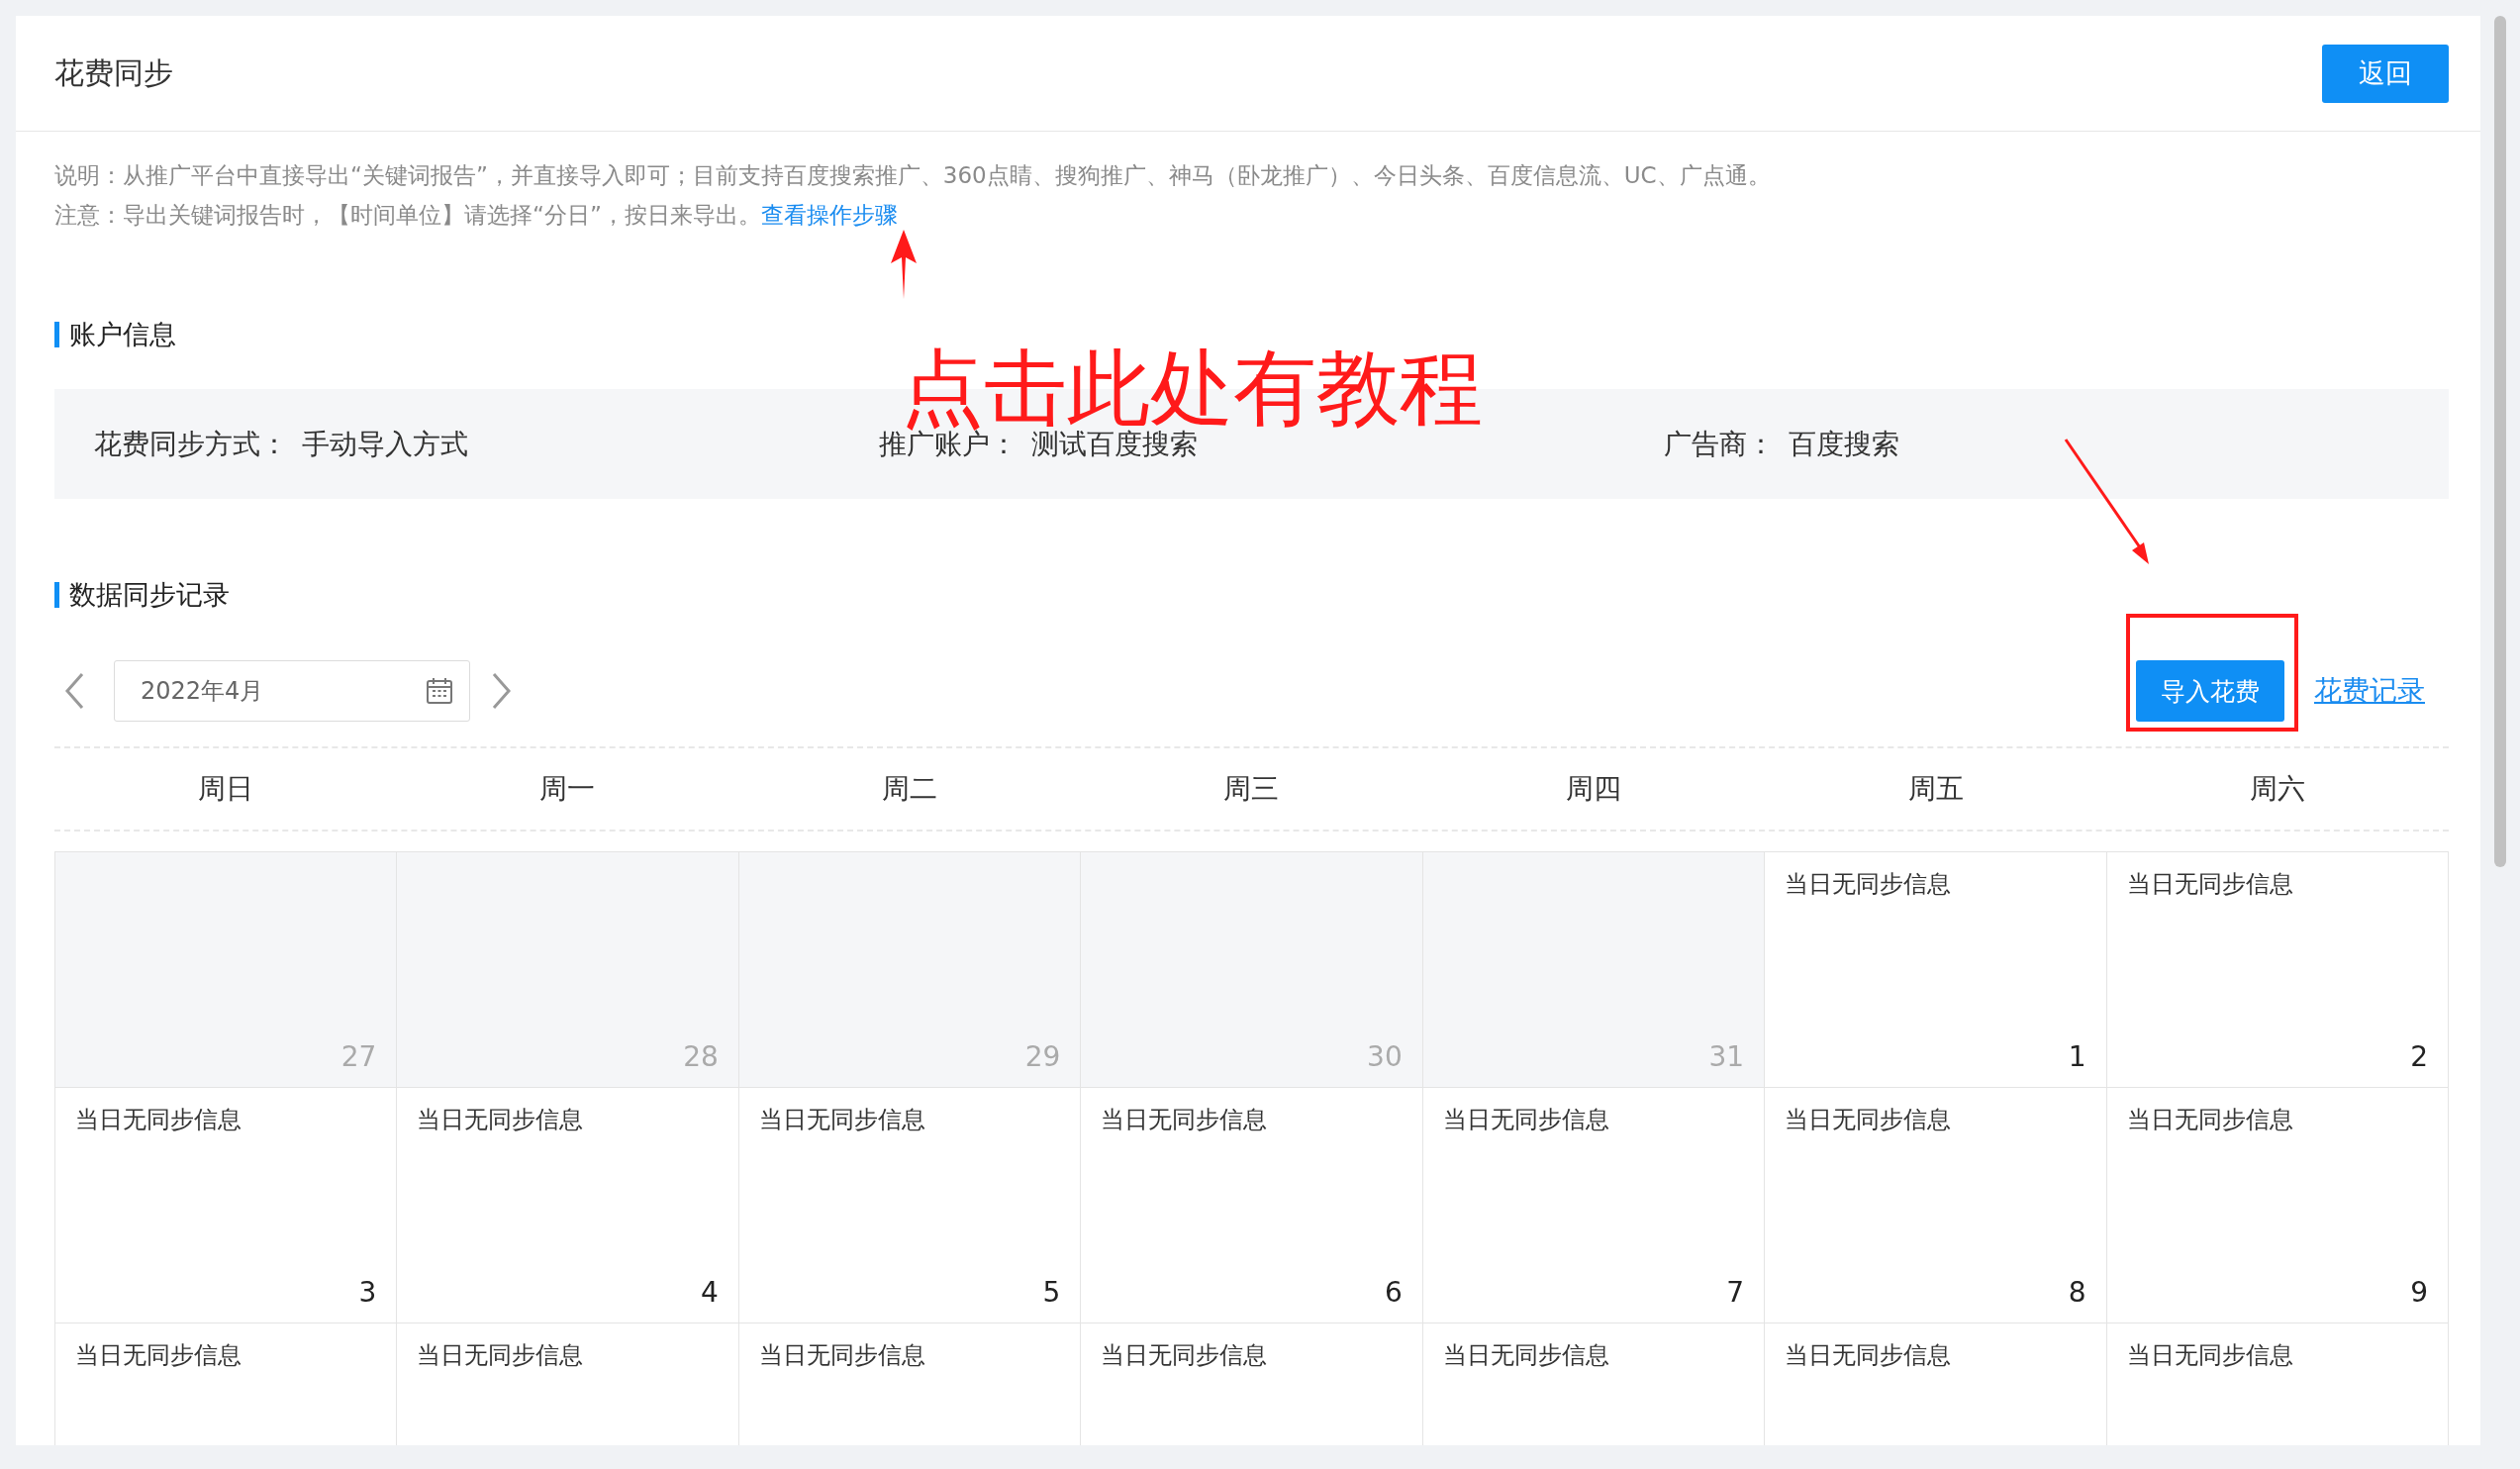 The width and height of the screenshot is (2520, 1469). What do you see at coordinates (2077, 1292) in the screenshot?
I see `day-number: 8` at bounding box center [2077, 1292].